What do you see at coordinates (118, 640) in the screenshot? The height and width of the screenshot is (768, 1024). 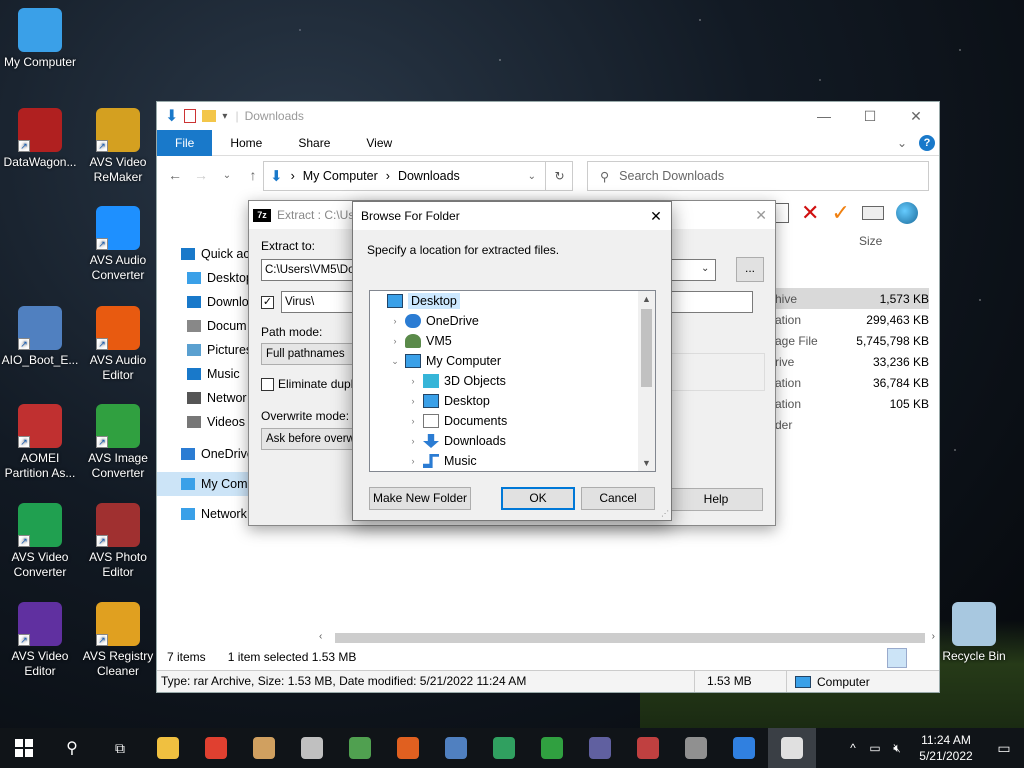 I see `desktop-icon: ↗ AVS Registry Cleaner` at bounding box center [118, 640].